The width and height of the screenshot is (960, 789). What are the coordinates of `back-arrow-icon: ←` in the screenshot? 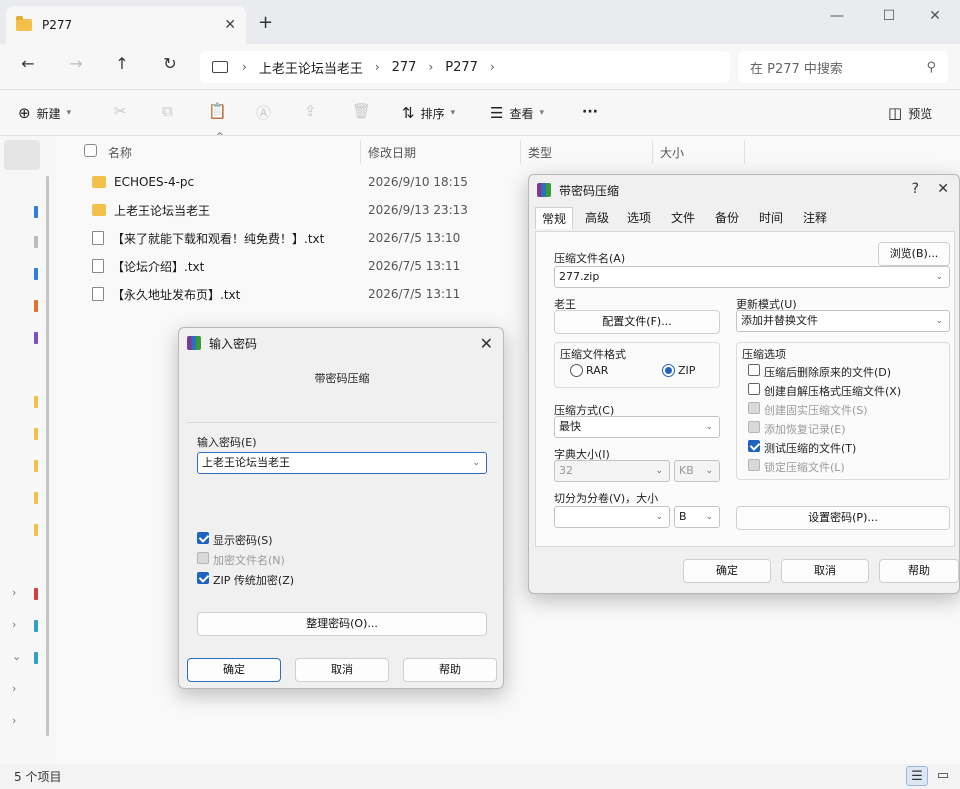 It's located at (28, 63).